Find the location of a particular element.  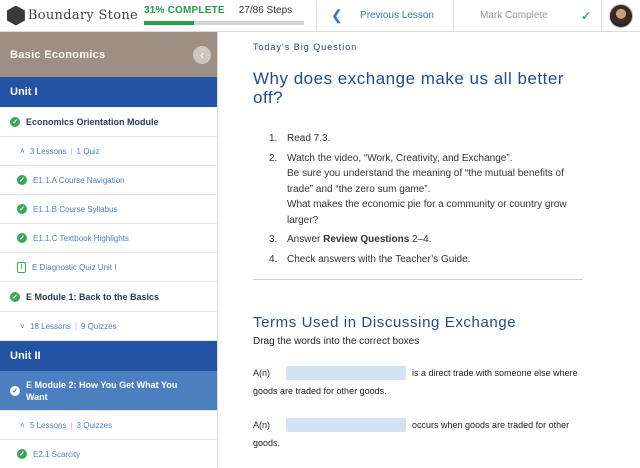

sentence-continuation: goods are traded for other goods. is located at coordinates (320, 391).